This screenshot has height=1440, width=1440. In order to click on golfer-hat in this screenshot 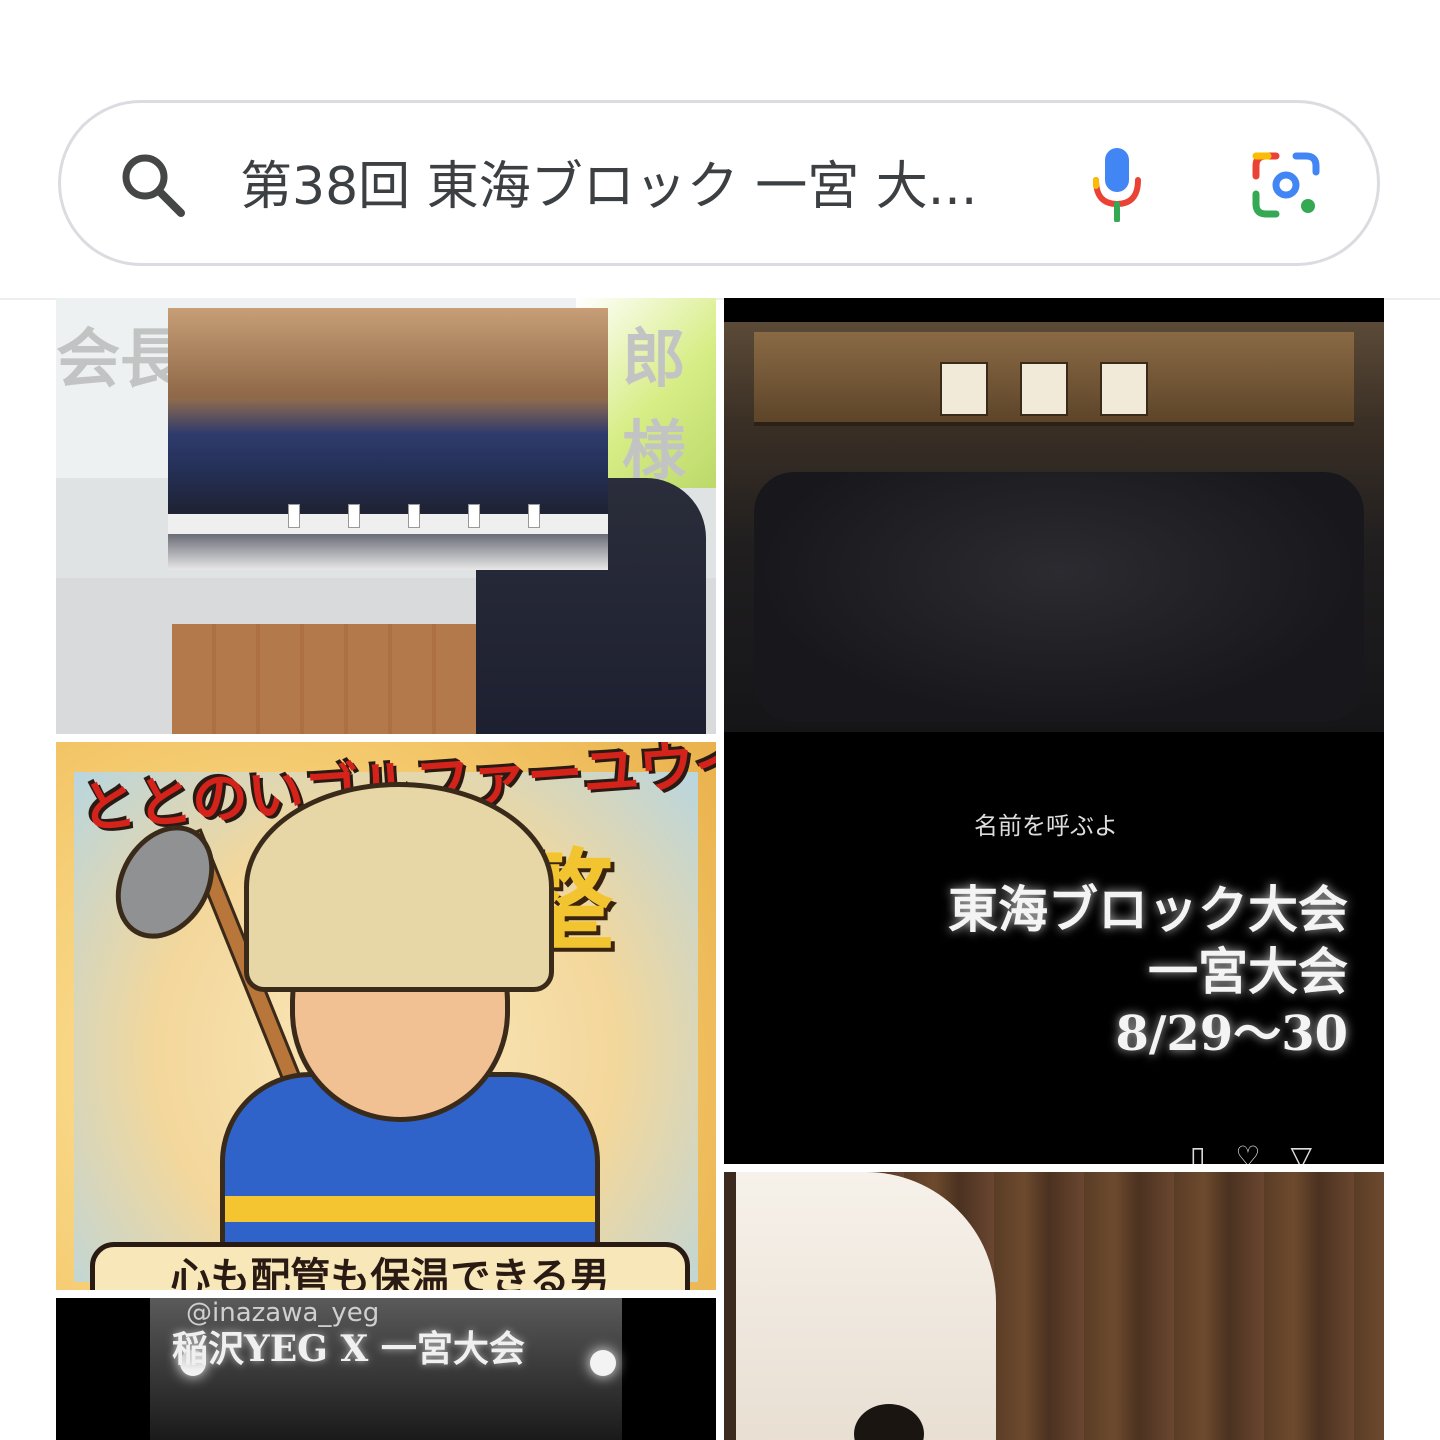, I will do `click(399, 887)`.